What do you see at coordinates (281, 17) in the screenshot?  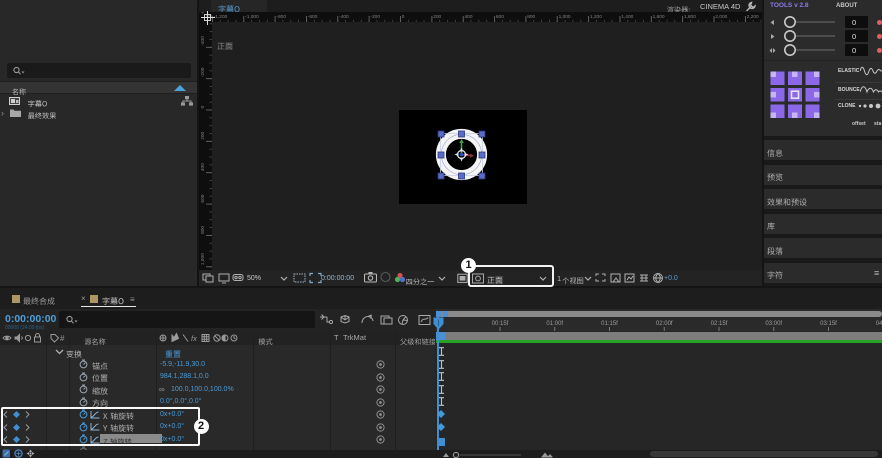 I see `svg-text: -800` at bounding box center [281, 17].